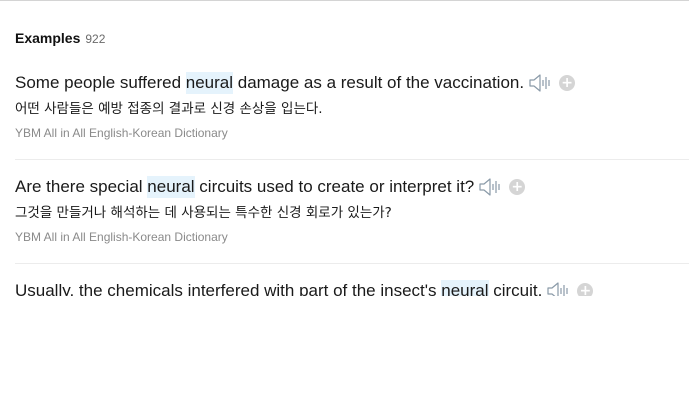 This screenshot has height=409, width=689. What do you see at coordinates (95, 39) in the screenshot?
I see `examples-count: 922` at bounding box center [95, 39].